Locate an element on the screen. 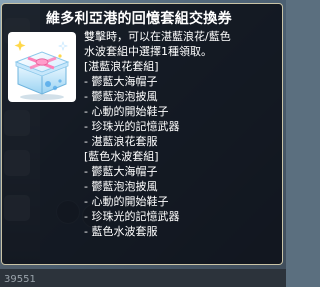  set-header: [湛藍浪花套組] is located at coordinates (121, 66).